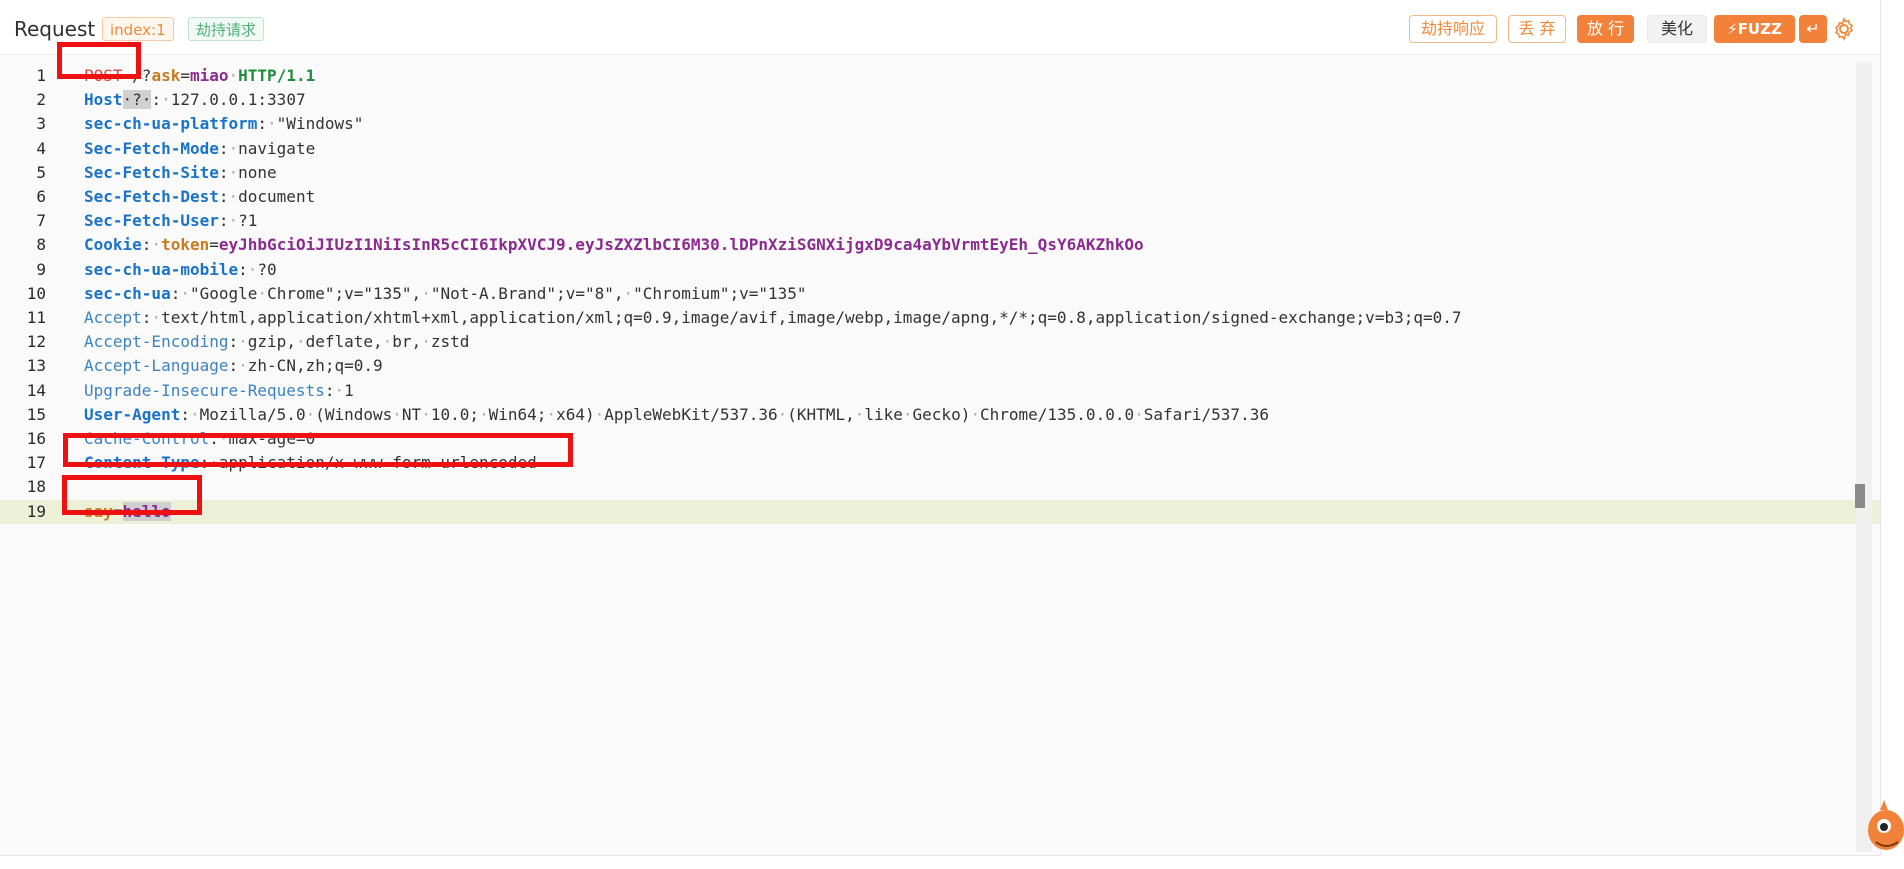 The image size is (1904, 869). What do you see at coordinates (41, 269) in the screenshot?
I see `line-number: 9` at bounding box center [41, 269].